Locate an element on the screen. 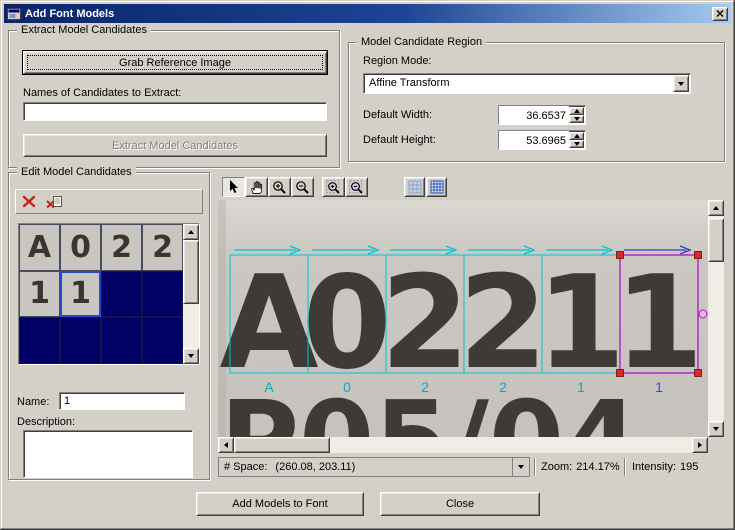  candidate-names-input is located at coordinates (175, 111).